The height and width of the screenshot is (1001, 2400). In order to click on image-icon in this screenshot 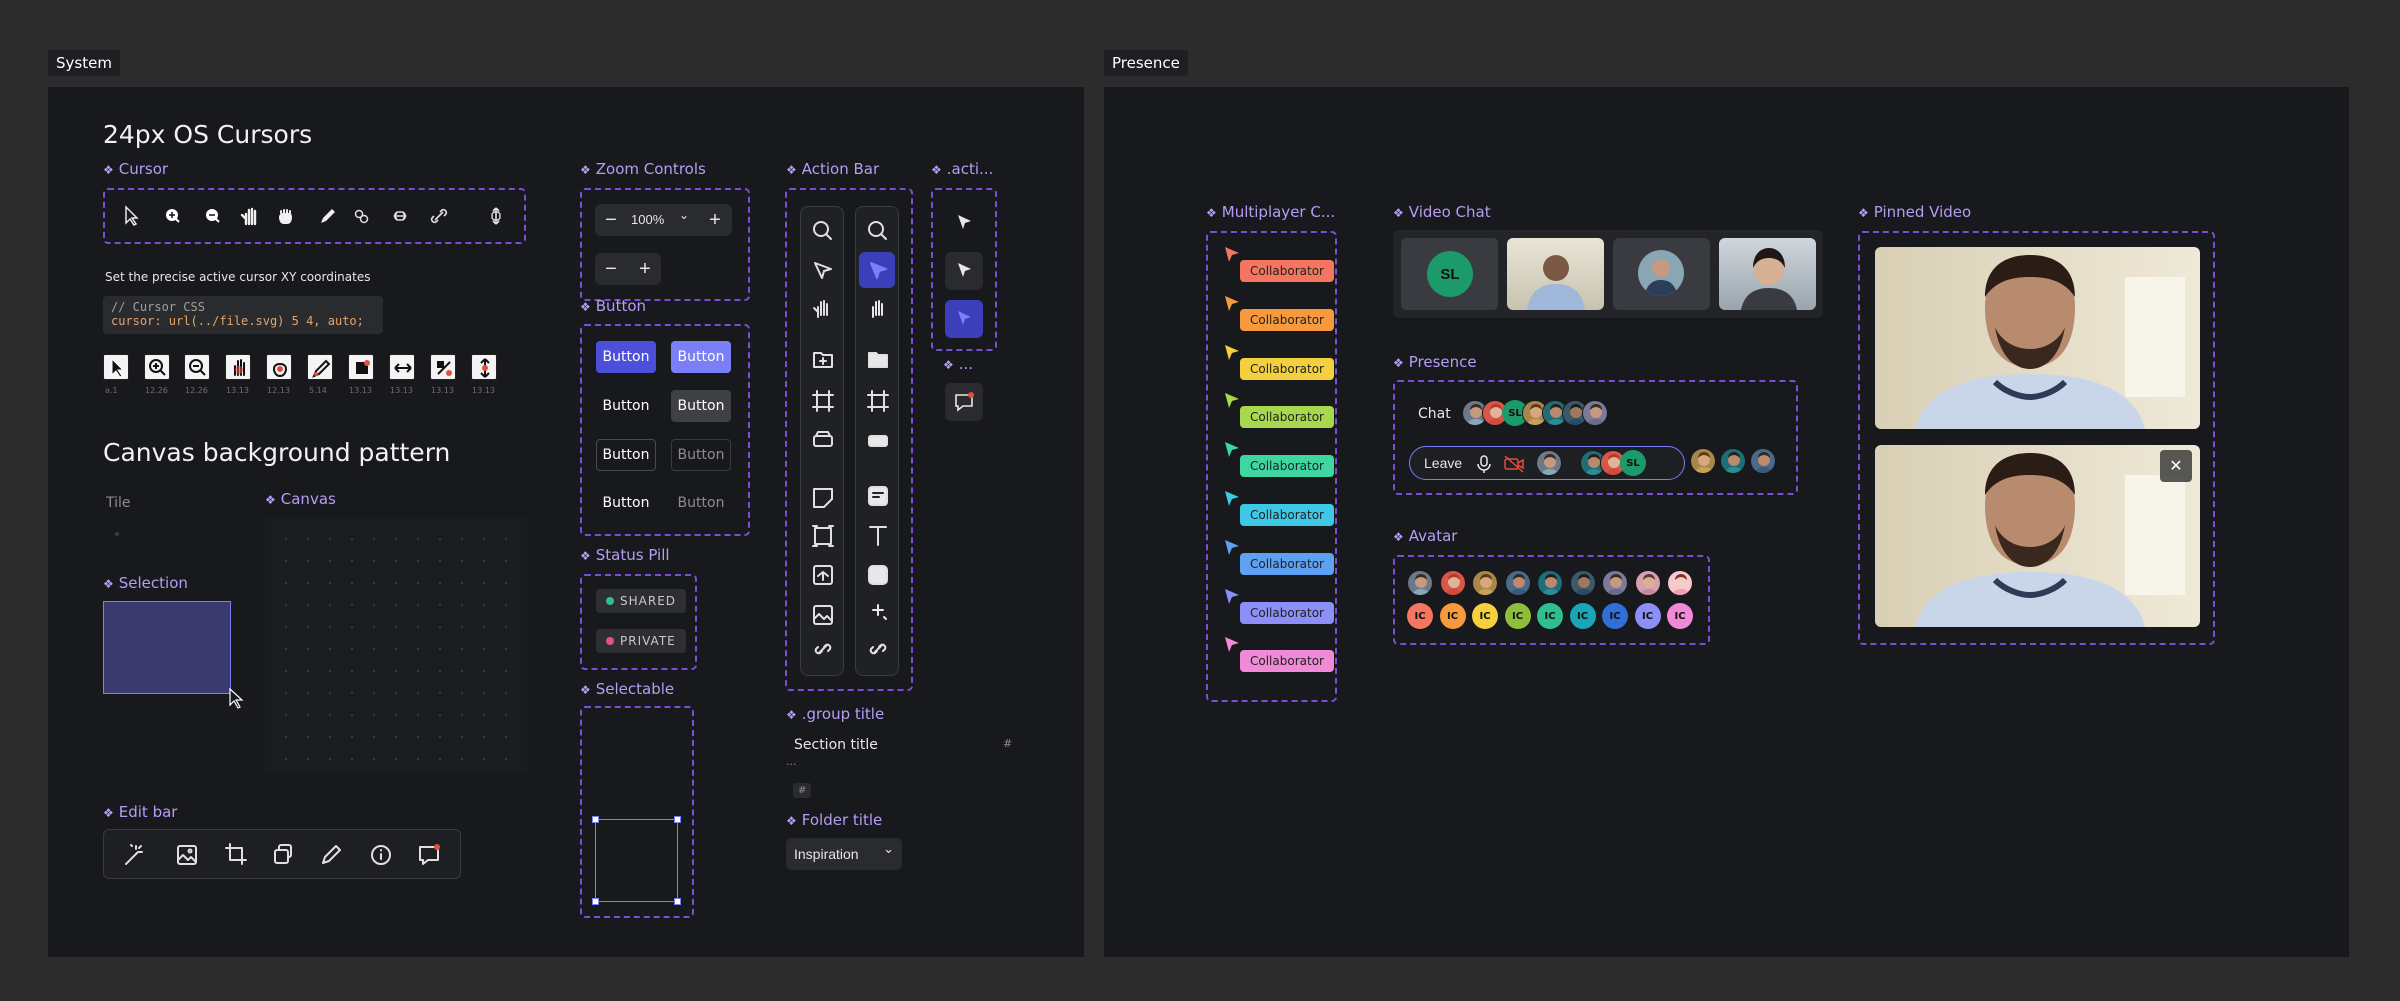, I will do `click(187, 855)`.